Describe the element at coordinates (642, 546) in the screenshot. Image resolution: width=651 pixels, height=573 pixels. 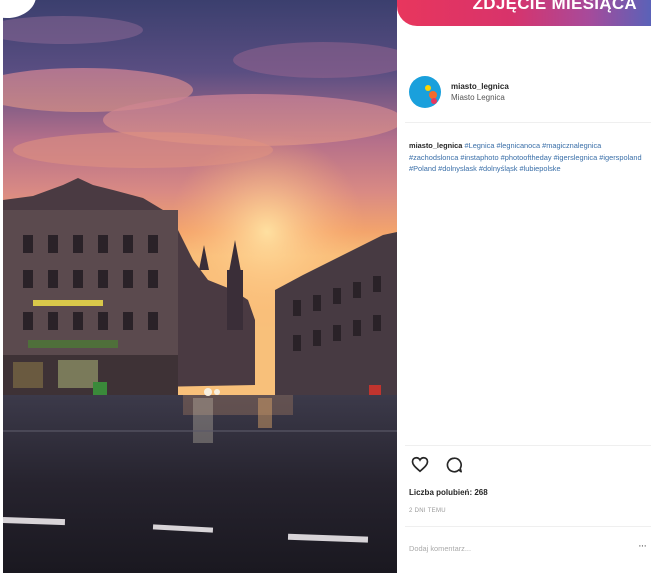
I see `more-options-icon: ···` at that location.